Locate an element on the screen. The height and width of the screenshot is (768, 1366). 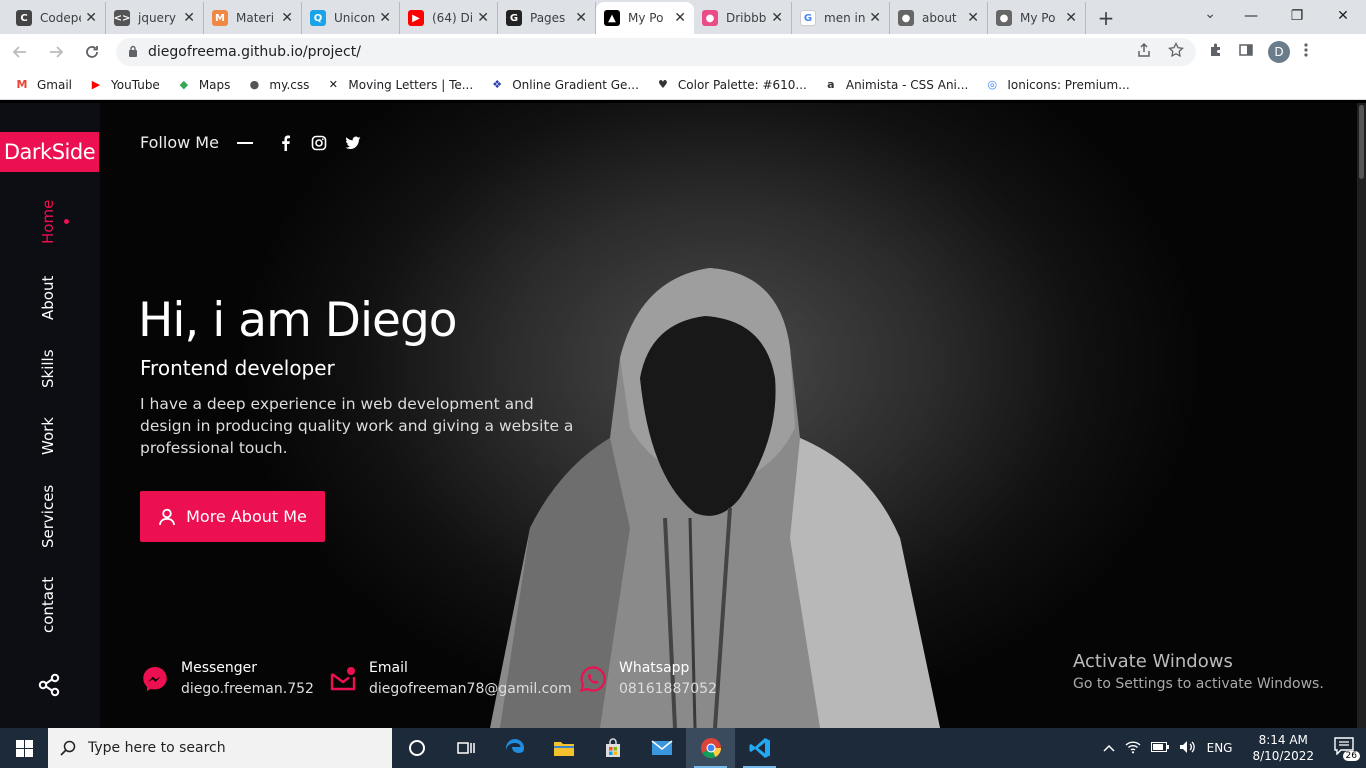
language-indicator: ENG is located at coordinates (1220, 748).